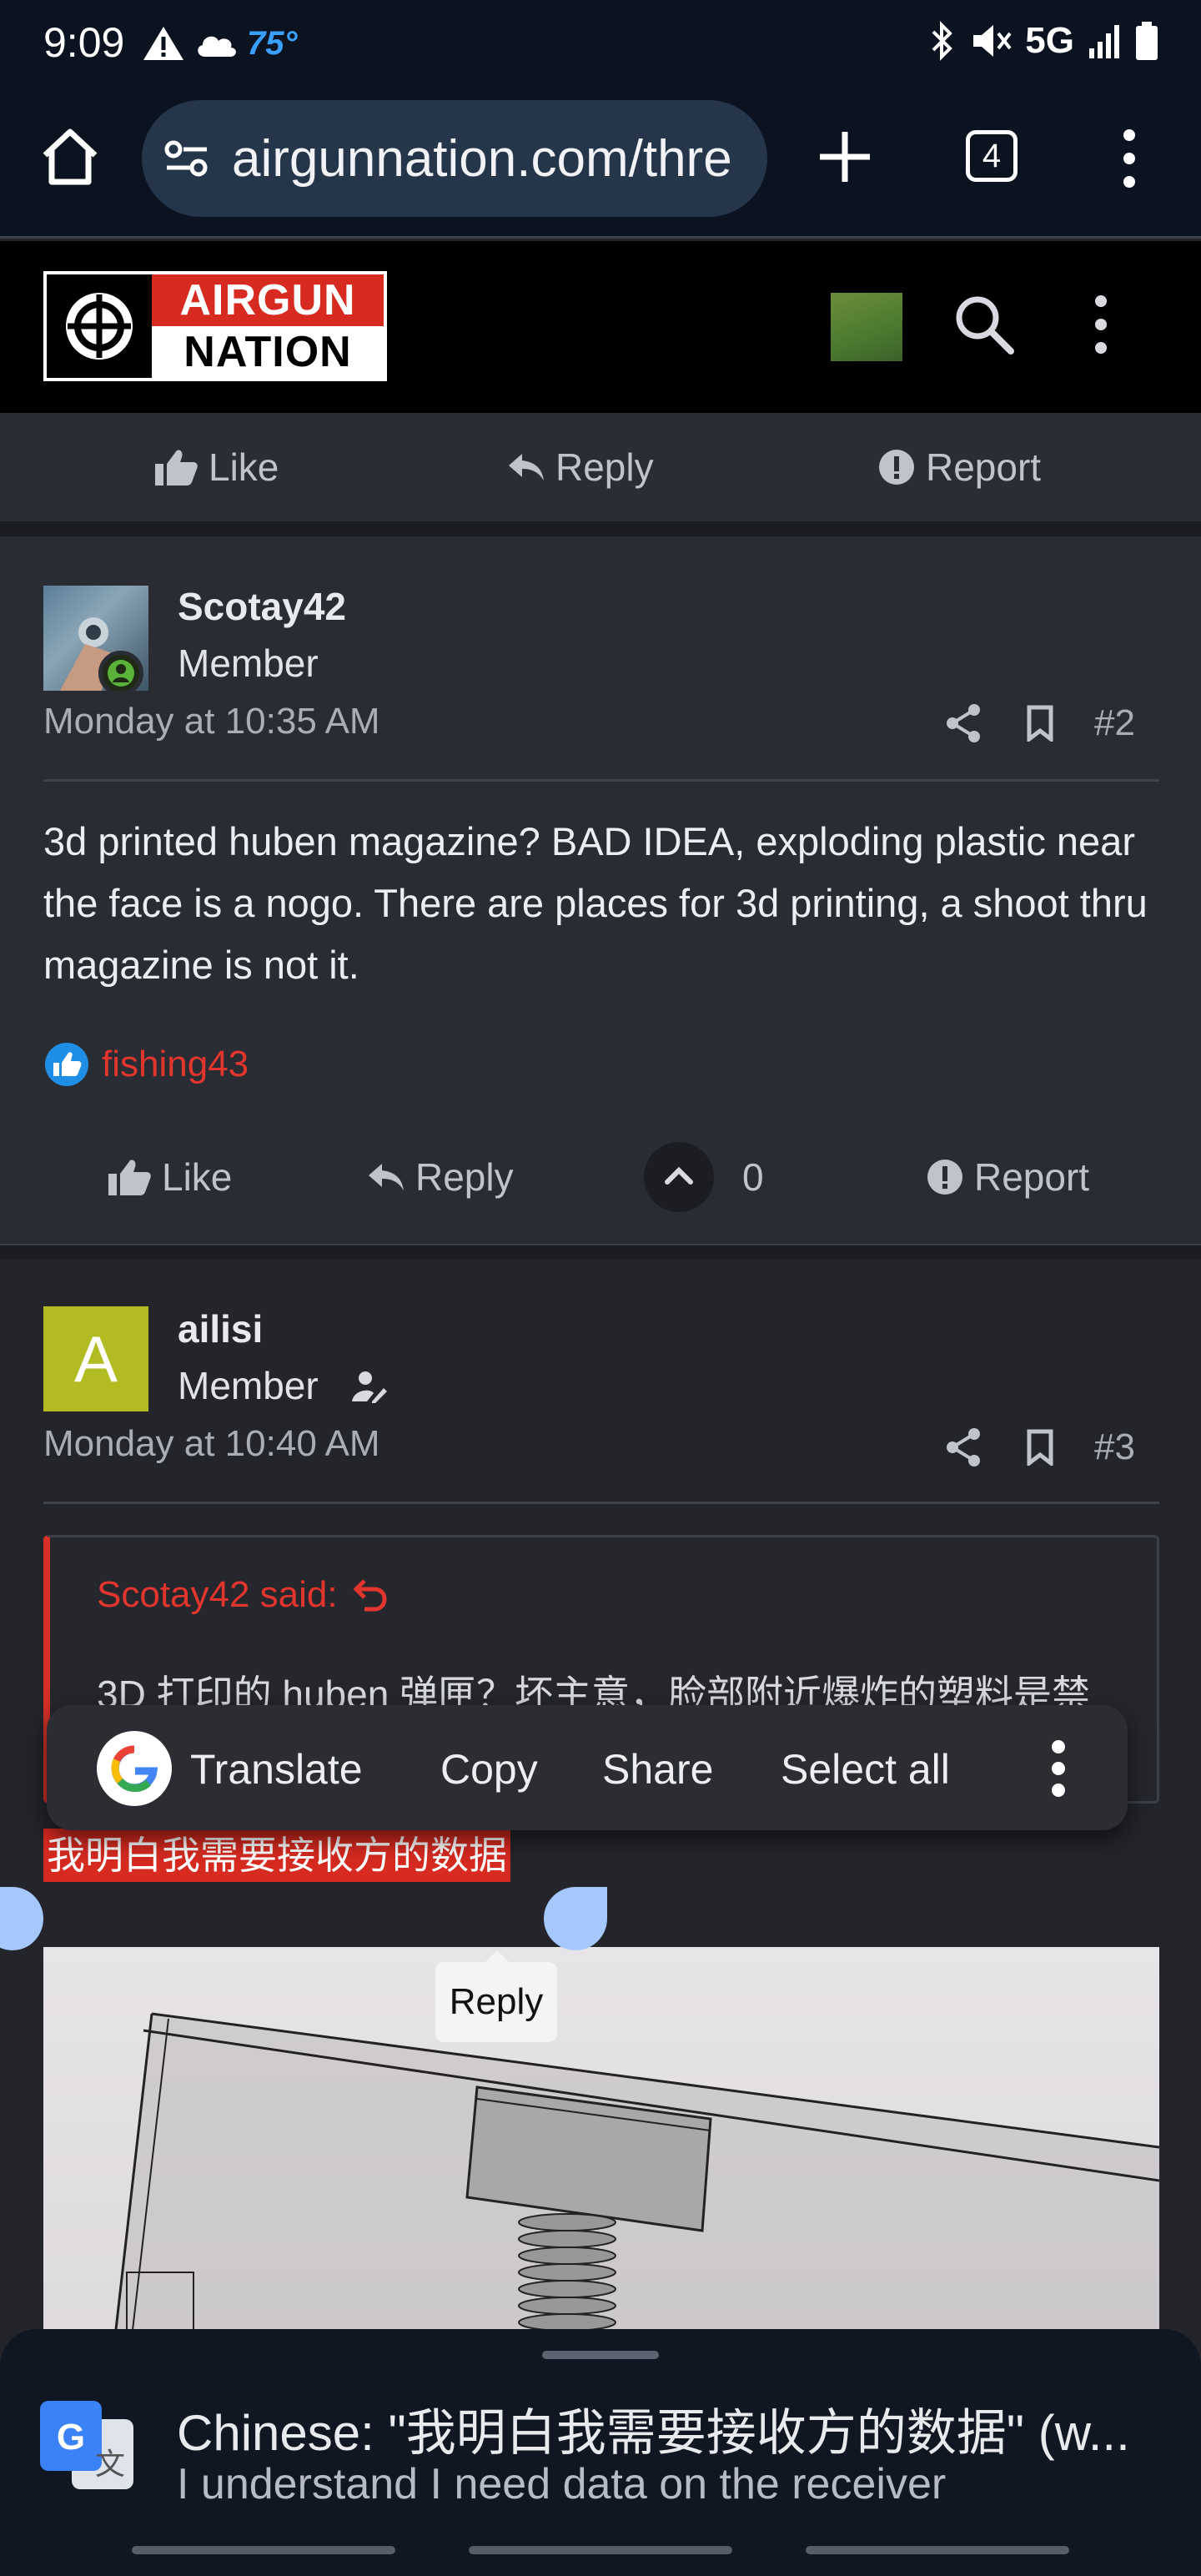 This screenshot has height=2576, width=1201. I want to click on network-type: 5G, so click(1049, 40).